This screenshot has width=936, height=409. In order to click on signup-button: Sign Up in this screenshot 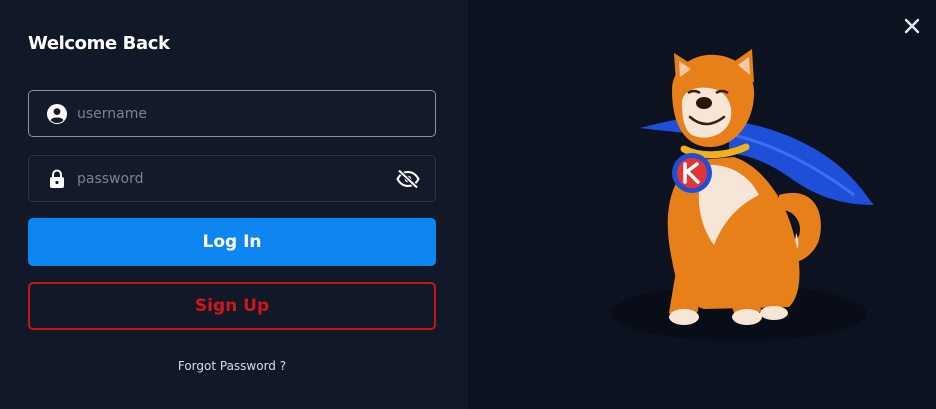, I will do `click(232, 306)`.